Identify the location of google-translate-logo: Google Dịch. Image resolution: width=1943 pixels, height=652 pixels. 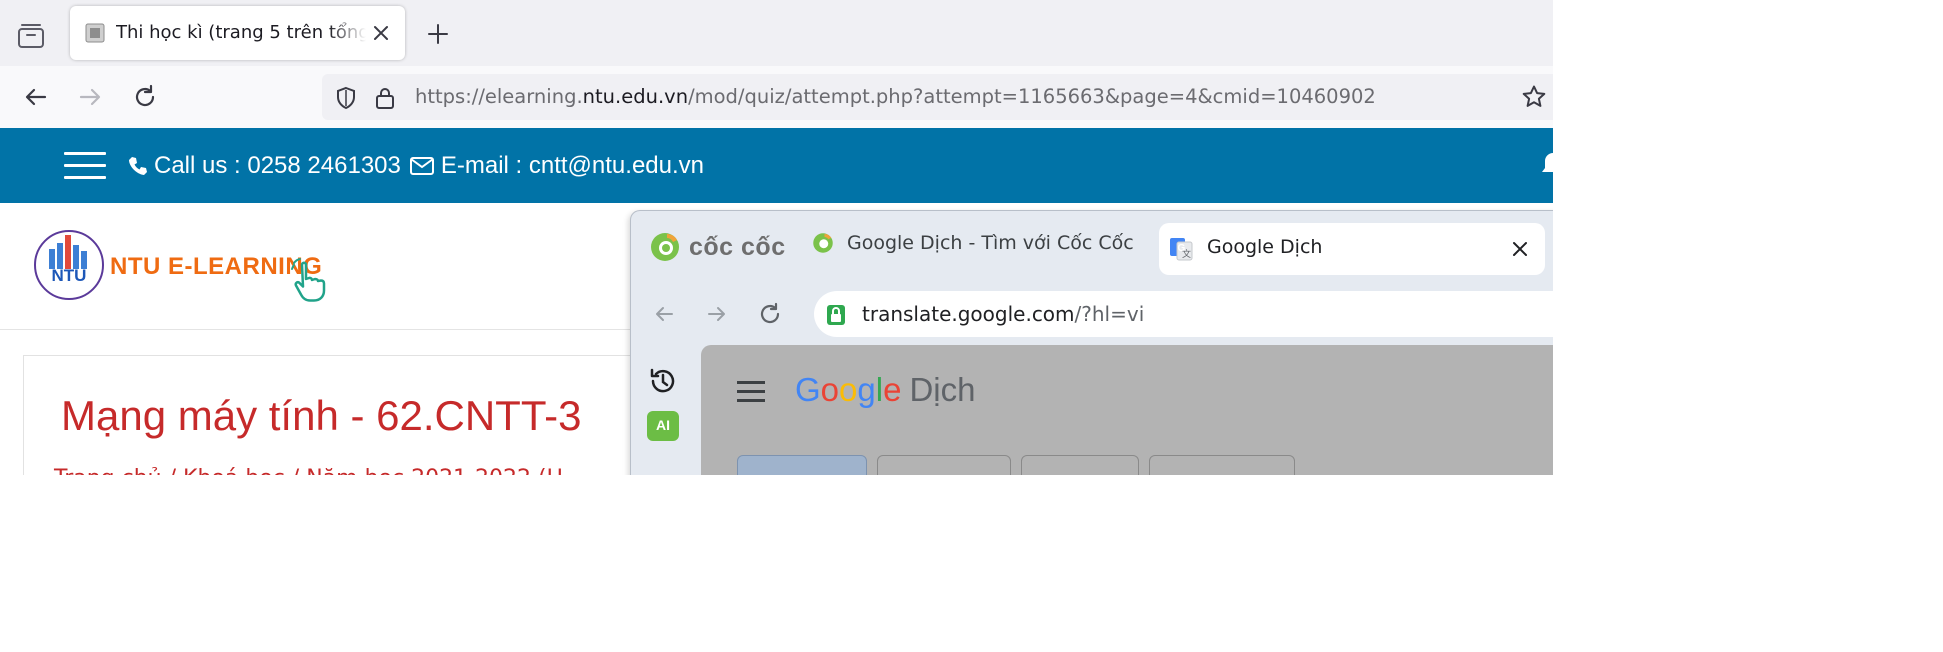
(885, 390).